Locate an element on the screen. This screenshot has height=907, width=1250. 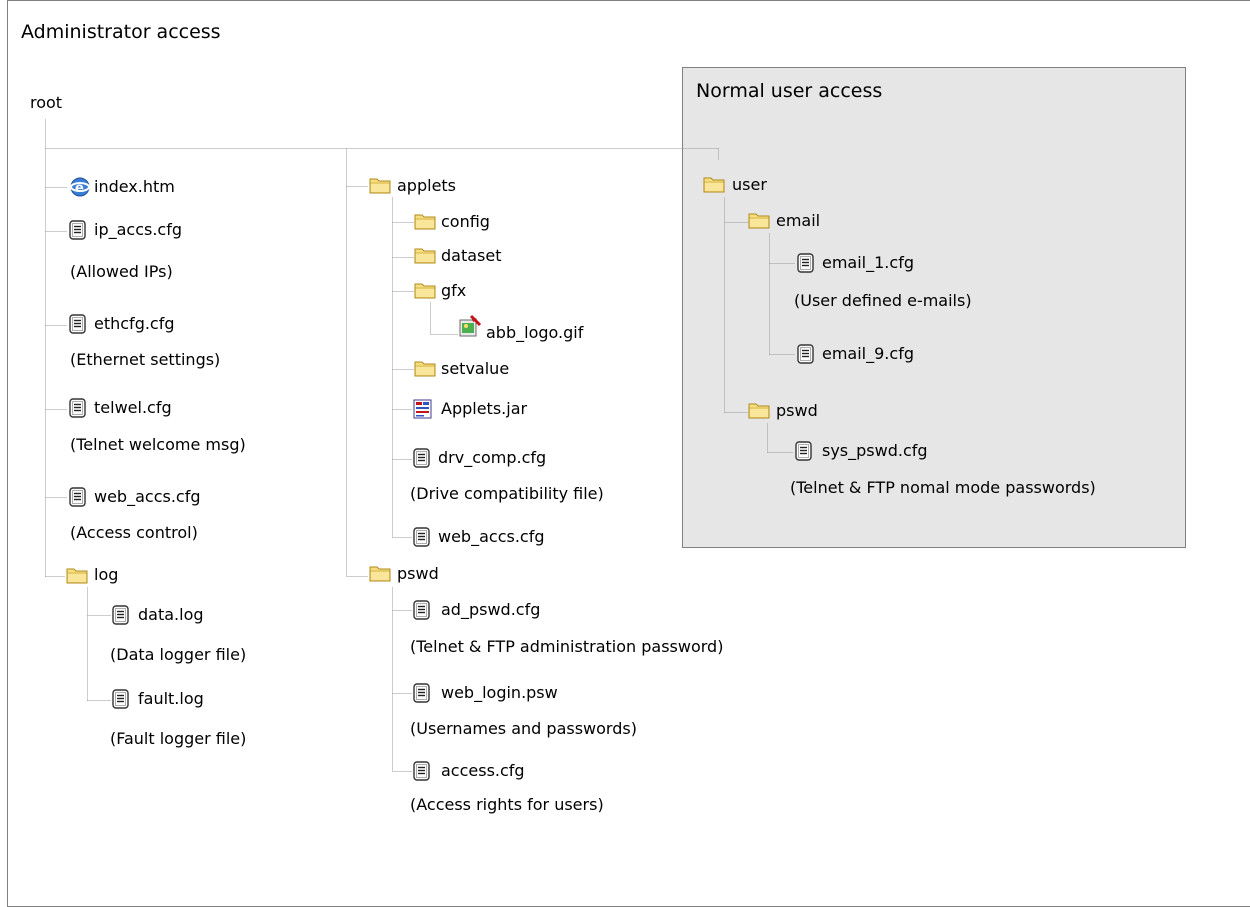
browser-icon: e is located at coordinates (80, 187).